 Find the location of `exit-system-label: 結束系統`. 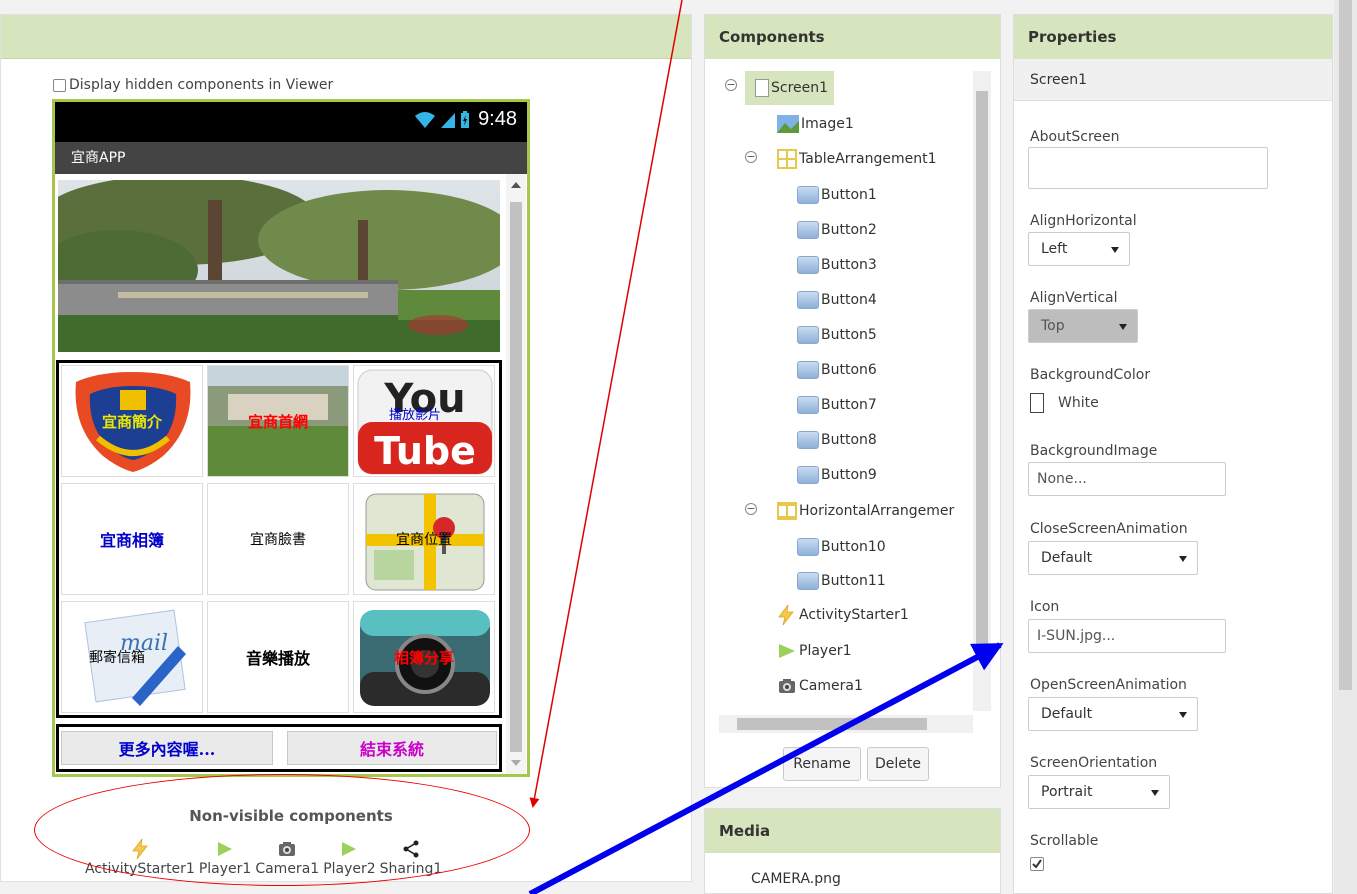

exit-system-label: 結束系統 is located at coordinates (391, 749).